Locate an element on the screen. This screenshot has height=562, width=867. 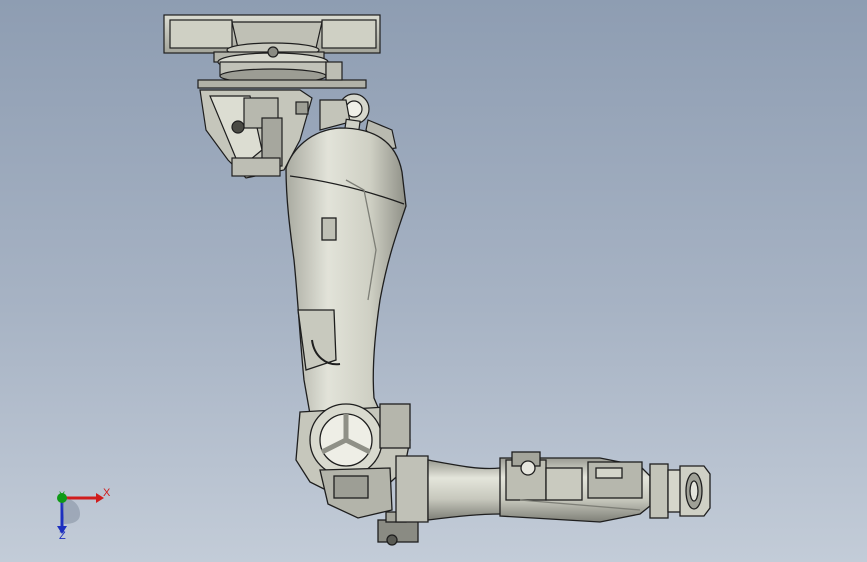
z-axis-label: Z is located at coordinates (62, 536).